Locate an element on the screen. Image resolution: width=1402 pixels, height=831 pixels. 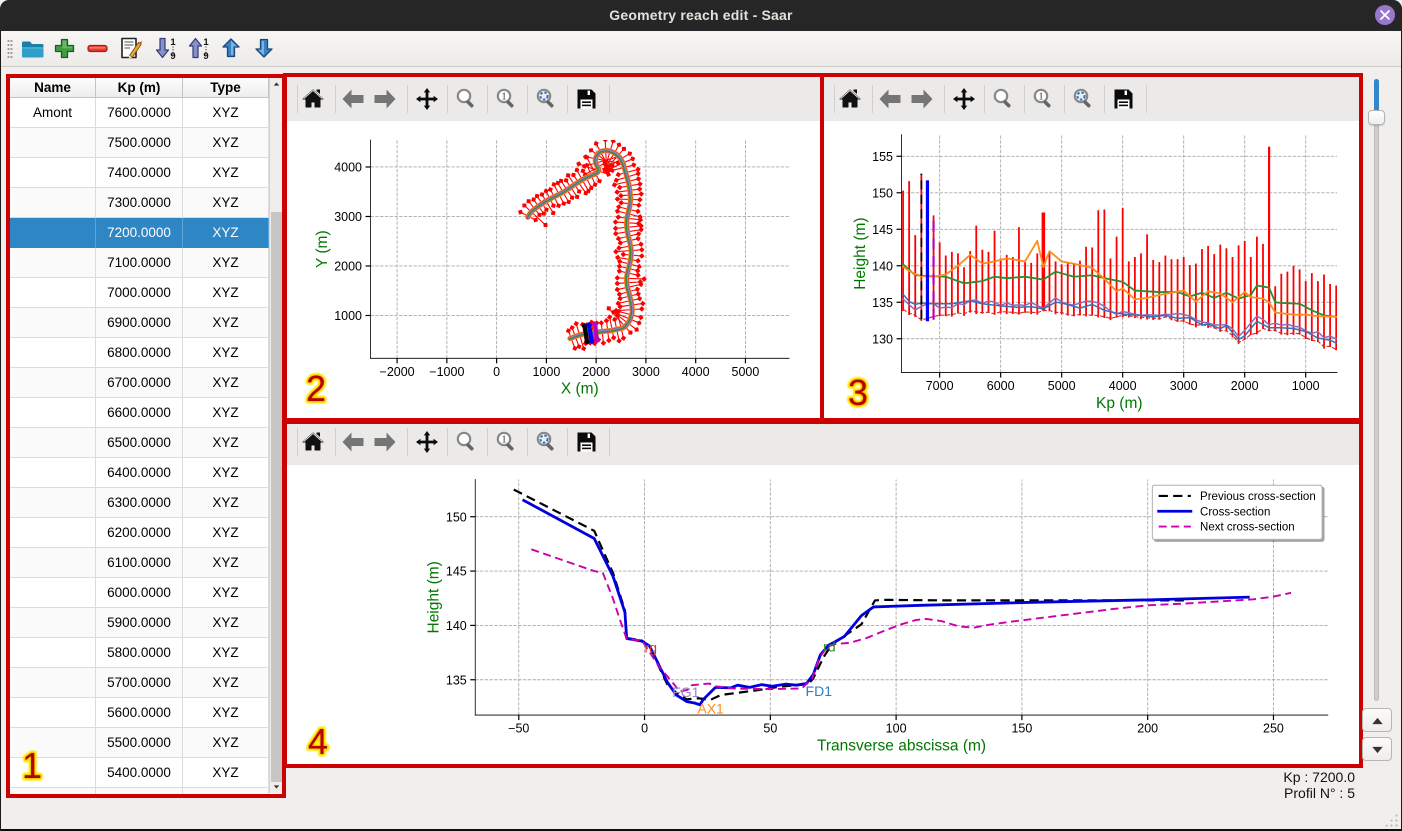
svg-text: 2 is located at coordinates (316, 388).